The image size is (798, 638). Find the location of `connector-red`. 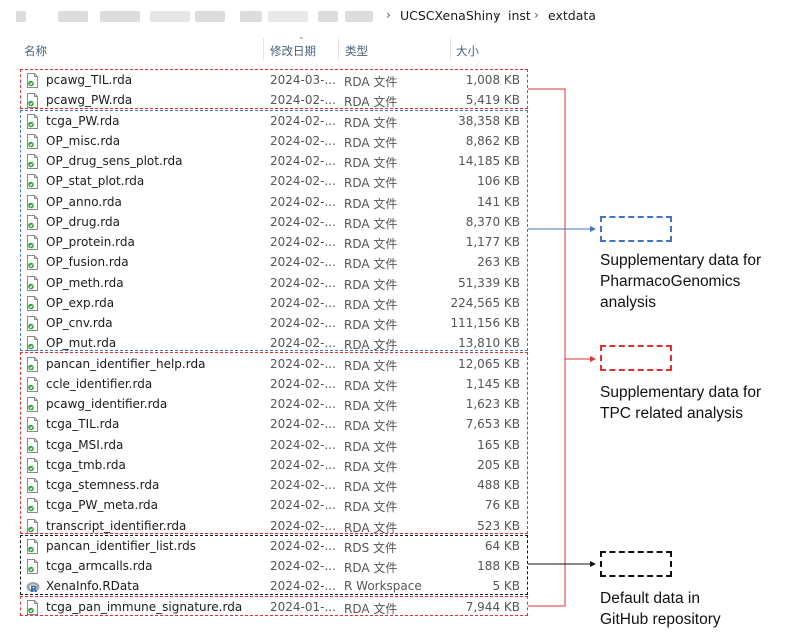

connector-red is located at coordinates (547, 347).